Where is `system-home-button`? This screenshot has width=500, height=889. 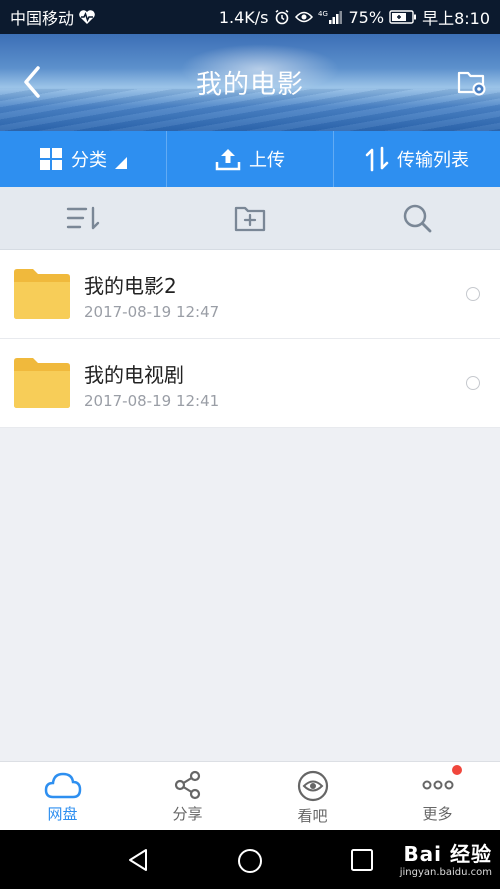 system-home-button is located at coordinates (250, 863).